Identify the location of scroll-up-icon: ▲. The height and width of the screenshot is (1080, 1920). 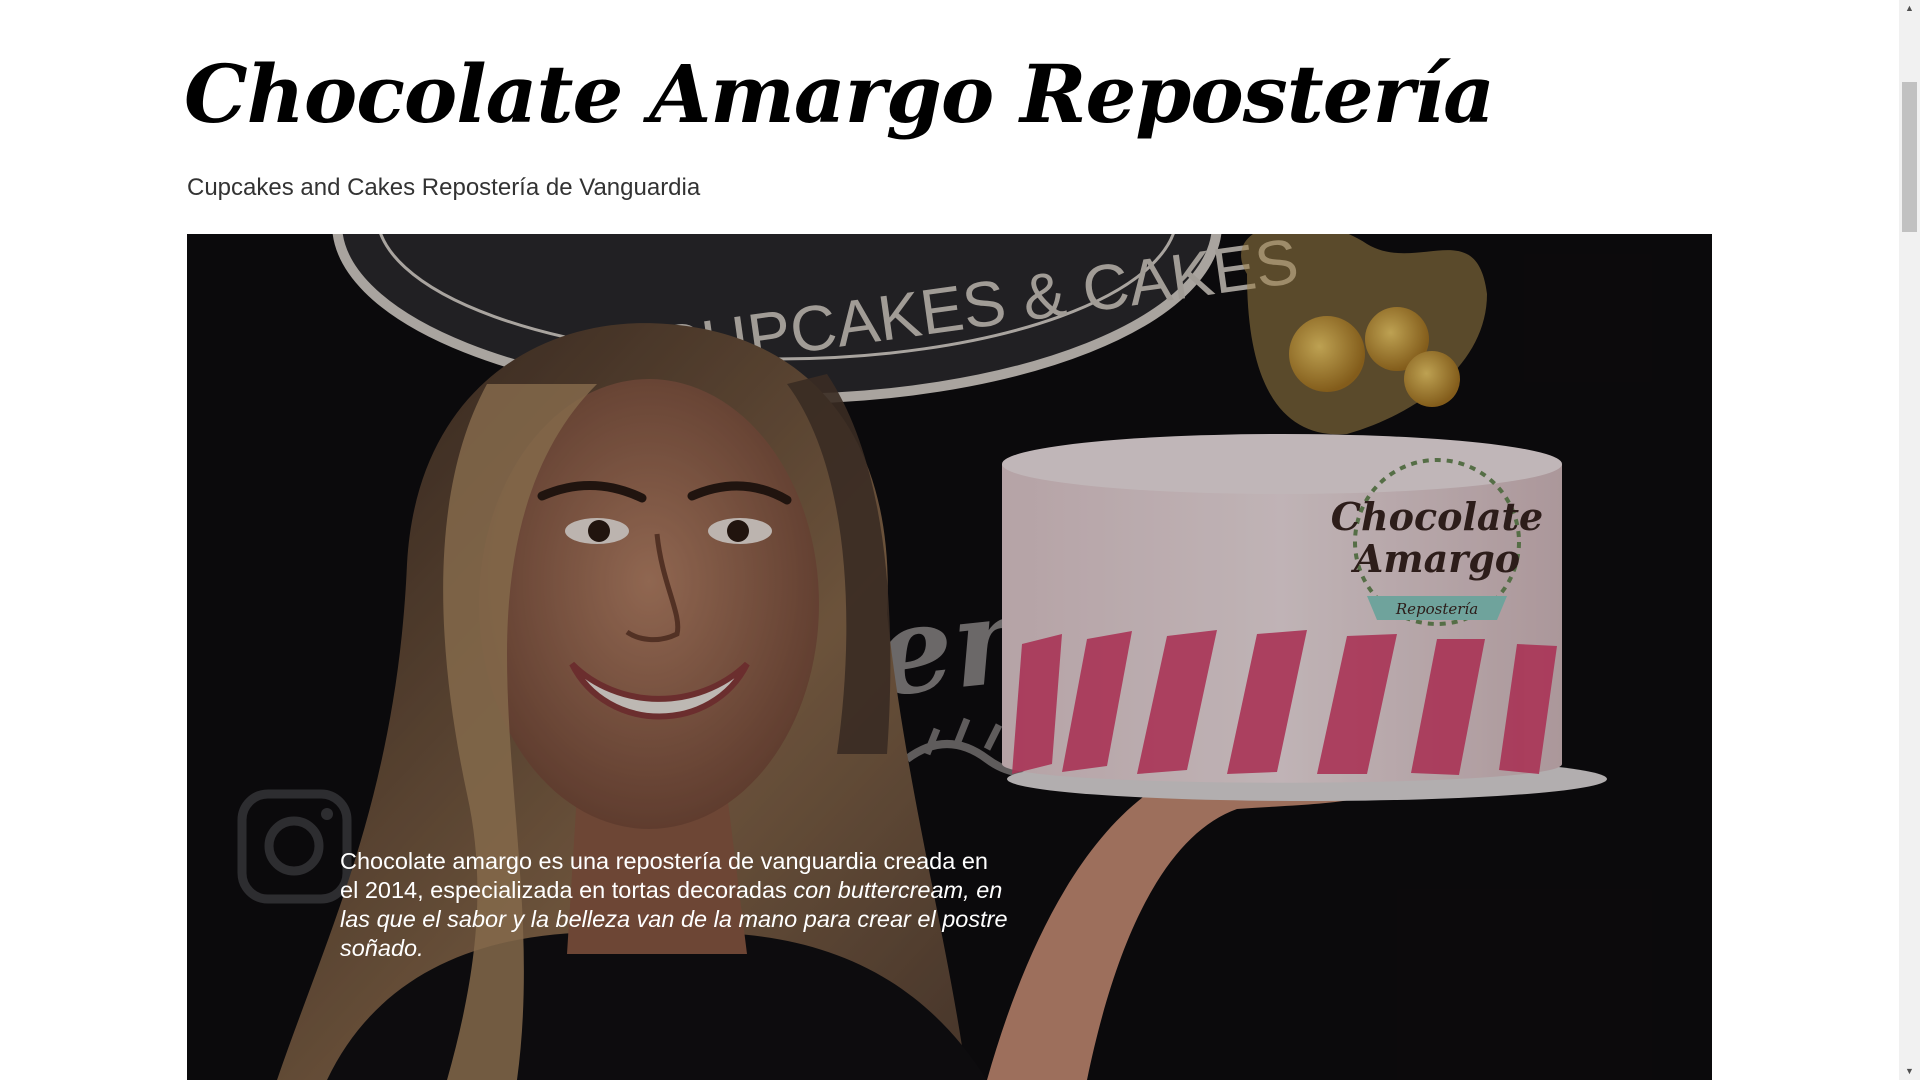
(1909, 8).